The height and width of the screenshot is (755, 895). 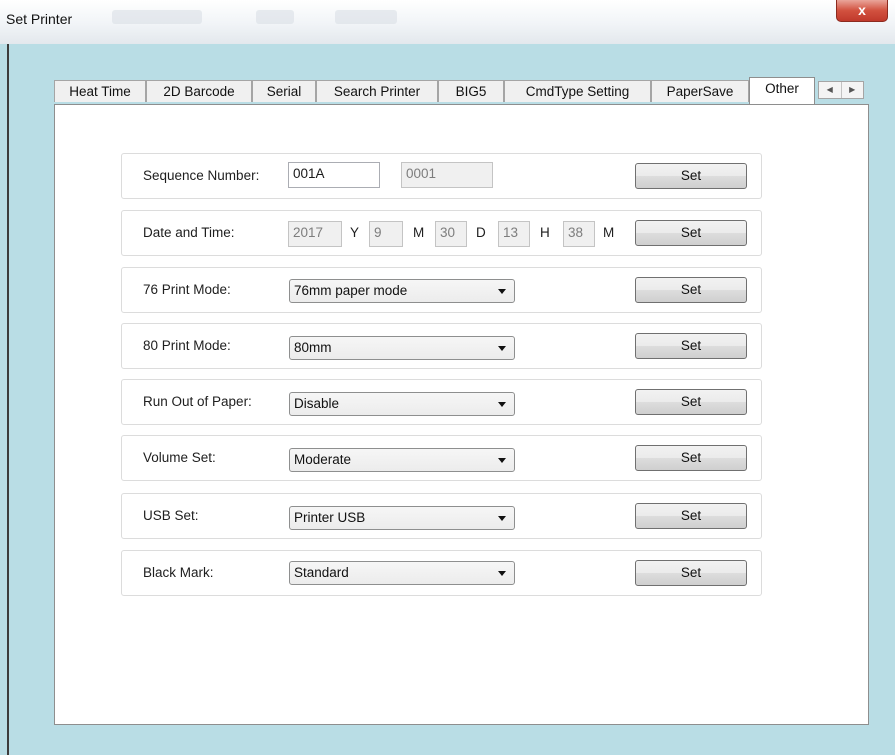 What do you see at coordinates (691, 458) in the screenshot?
I see `volume-set-button: Set` at bounding box center [691, 458].